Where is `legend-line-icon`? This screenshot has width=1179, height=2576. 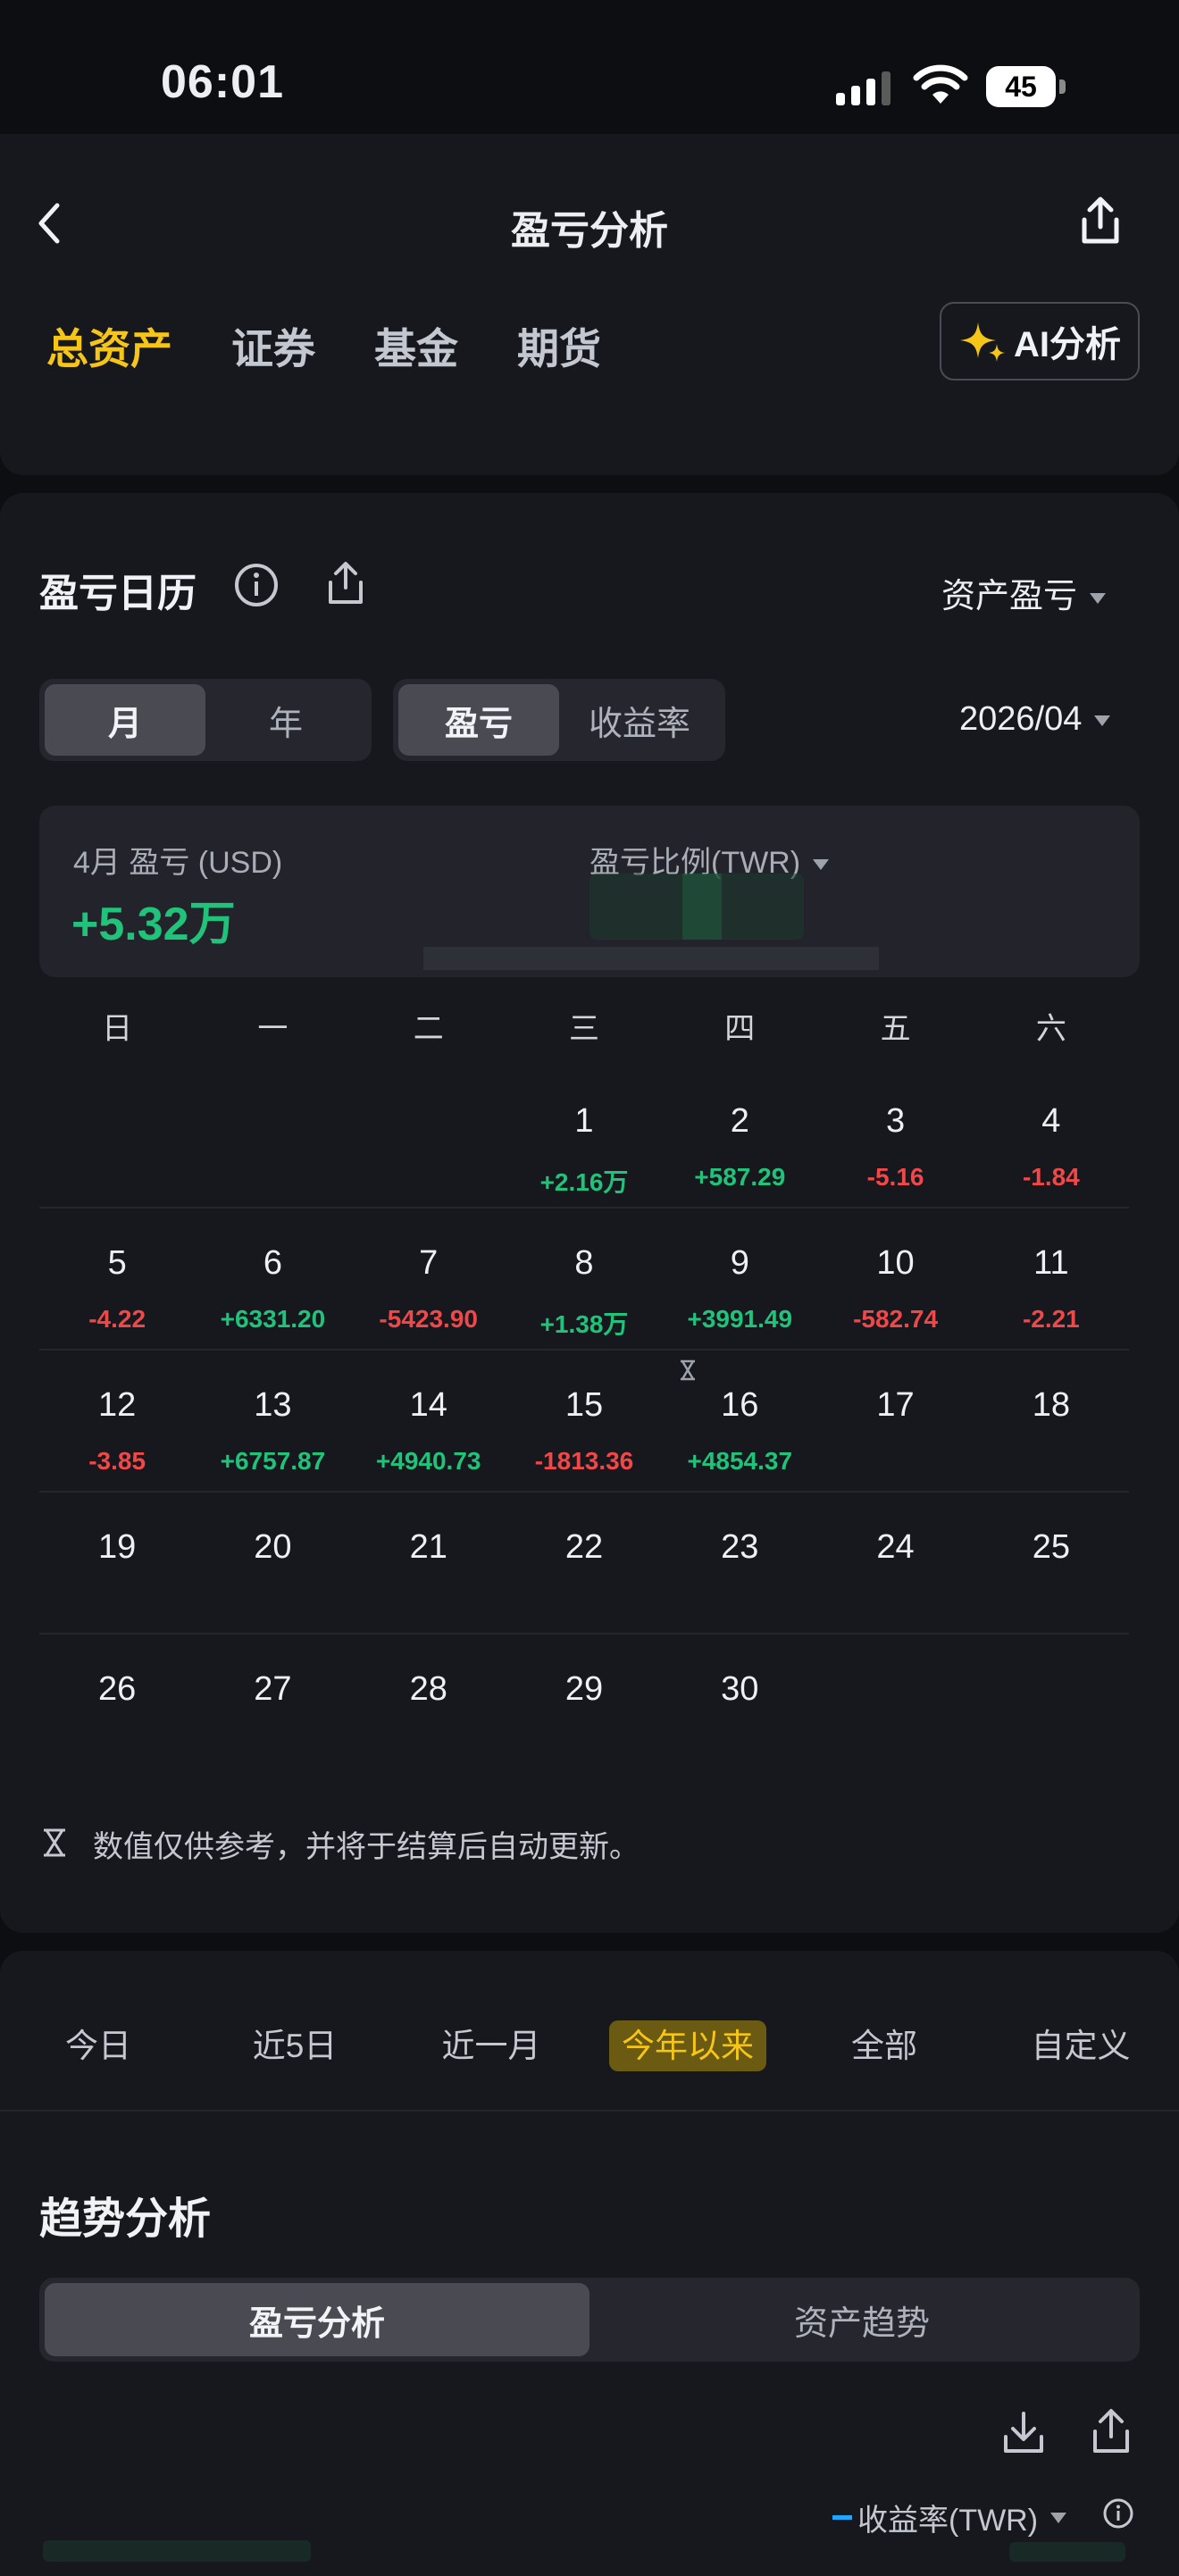
legend-line-icon is located at coordinates (842, 2518).